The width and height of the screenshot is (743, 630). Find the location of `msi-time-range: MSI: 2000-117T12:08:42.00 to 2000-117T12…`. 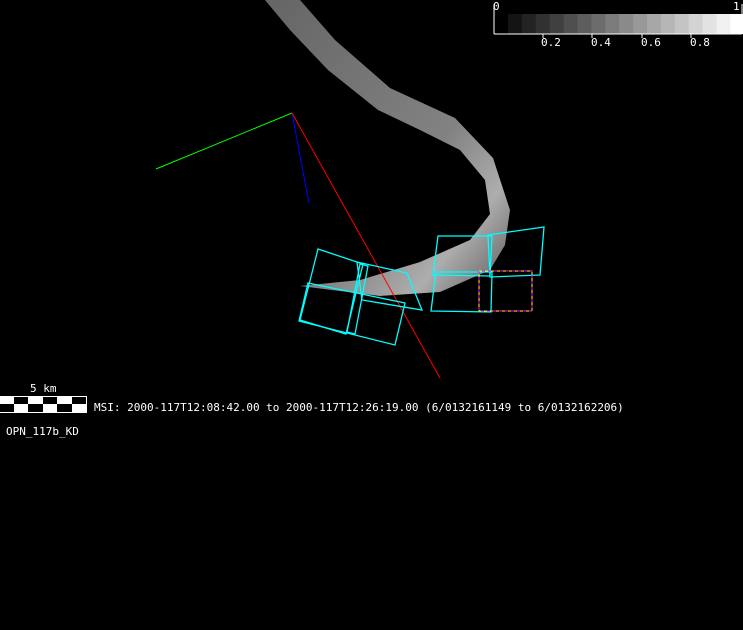

msi-time-range: MSI: 2000-117T12:08:42.00 to 2000-117T12… is located at coordinates (359, 407).